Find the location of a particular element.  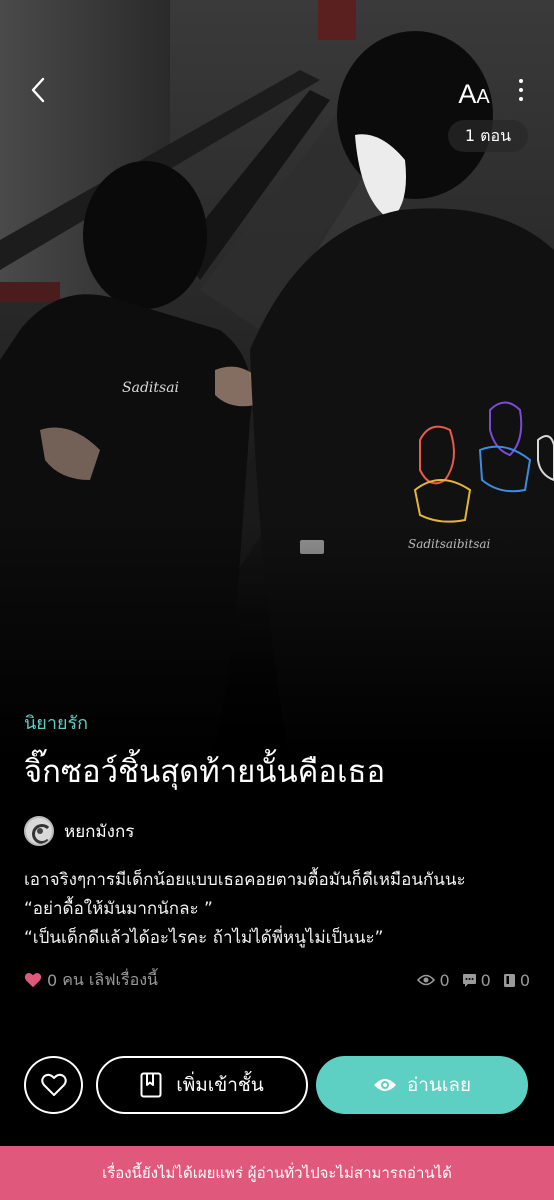

comment-count: 0 is located at coordinates (476, 980).